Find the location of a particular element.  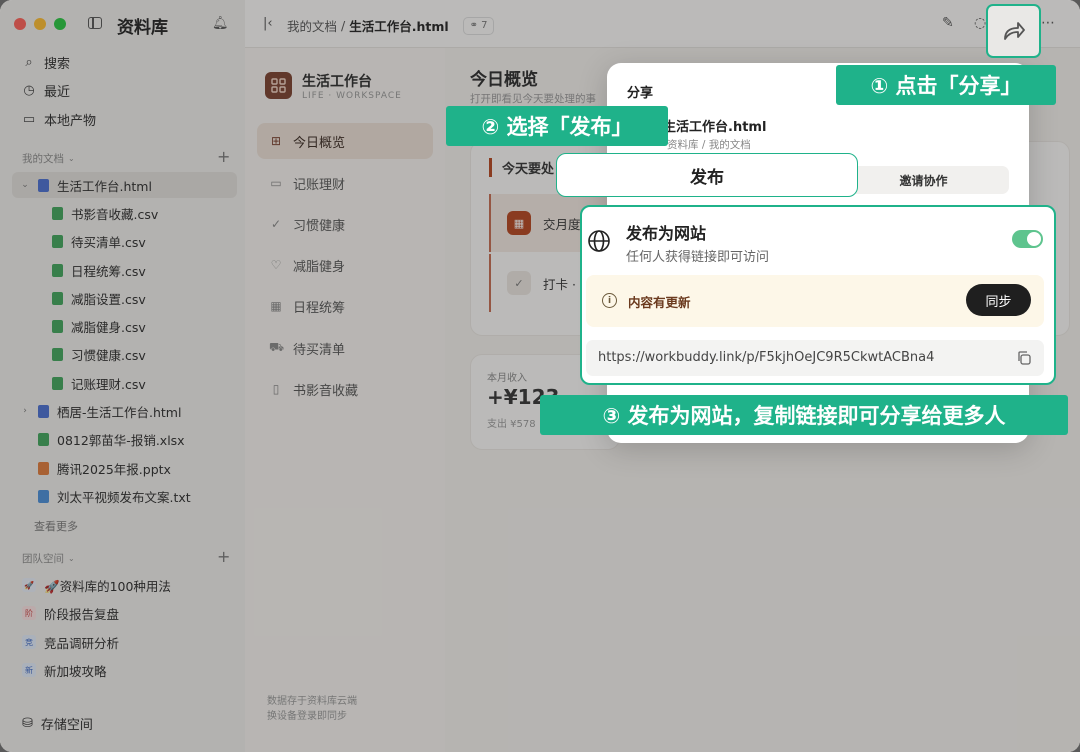

step2-callout: ② 选择「发布」 is located at coordinates (557, 126).